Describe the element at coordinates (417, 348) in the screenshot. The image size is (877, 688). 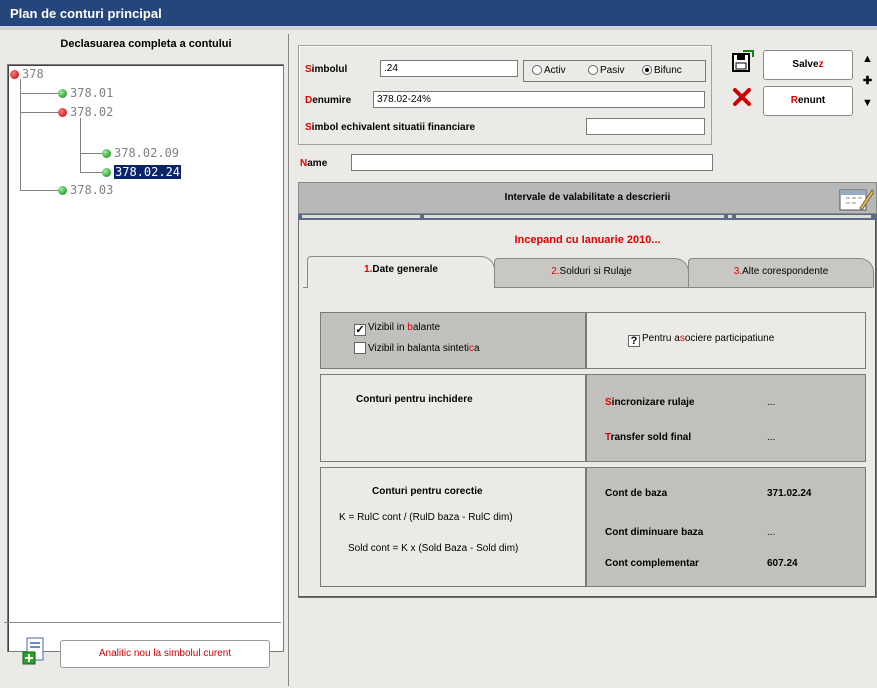
I see `checkbox-vizibil-sintetica: Vizibil in balanta sintetica` at that location.